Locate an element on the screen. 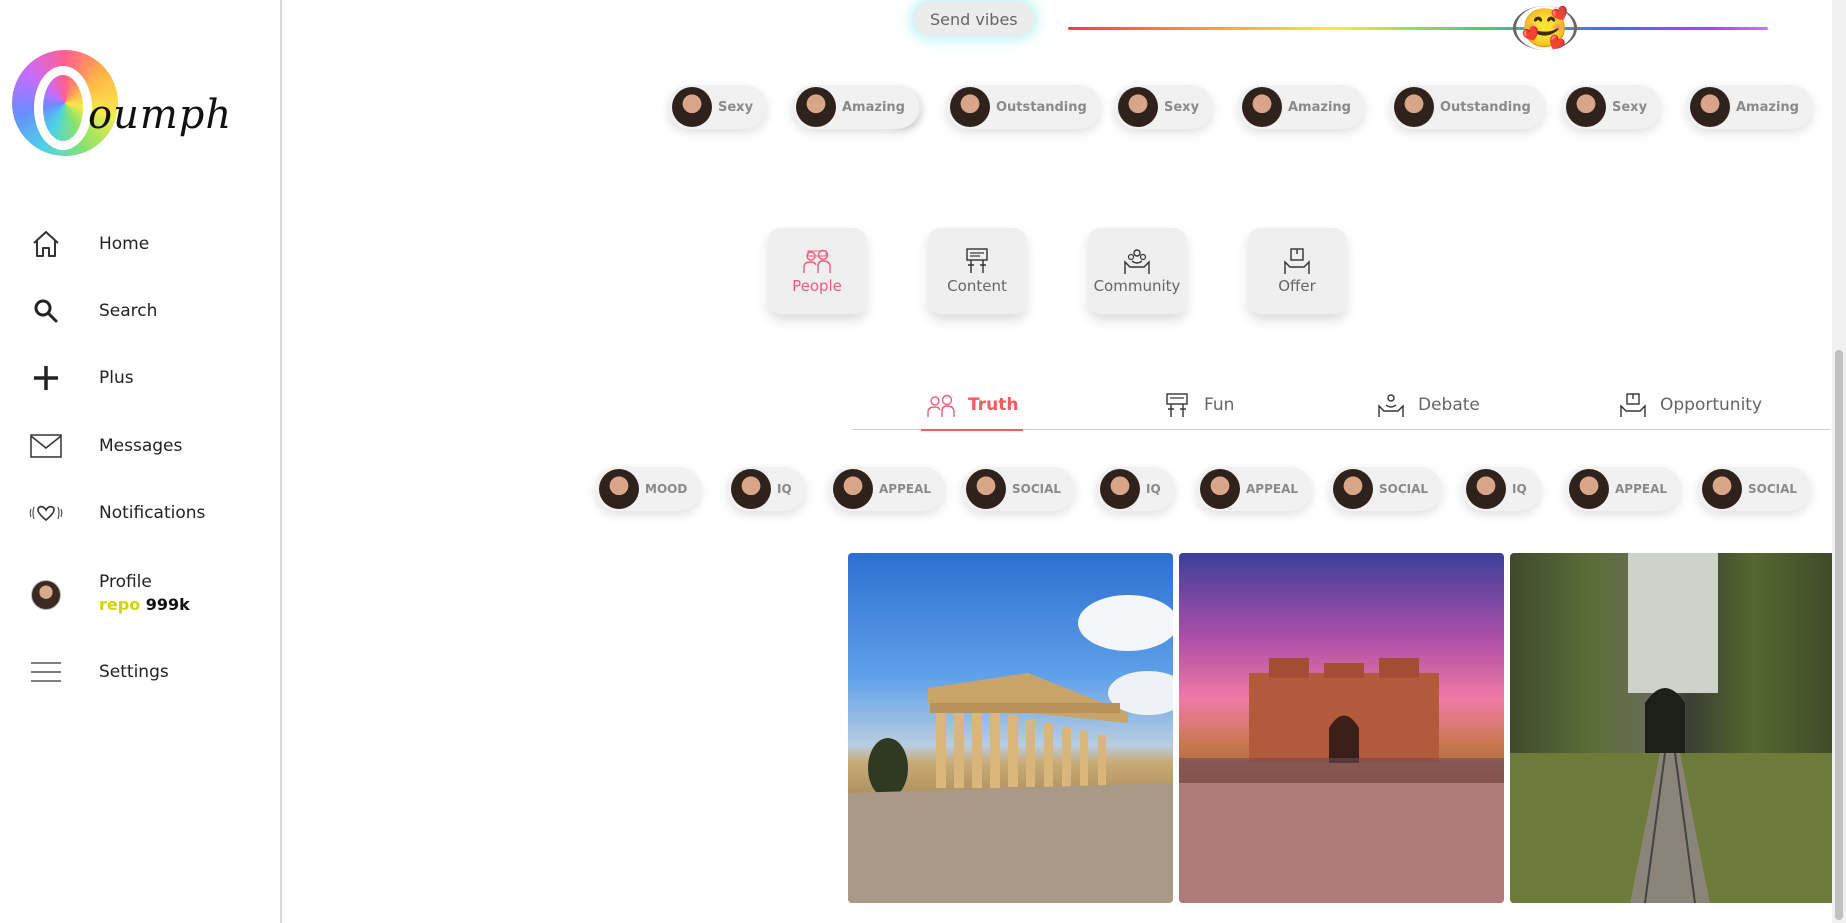  post-photo-railway-tunnel is located at coordinates (1672, 728).